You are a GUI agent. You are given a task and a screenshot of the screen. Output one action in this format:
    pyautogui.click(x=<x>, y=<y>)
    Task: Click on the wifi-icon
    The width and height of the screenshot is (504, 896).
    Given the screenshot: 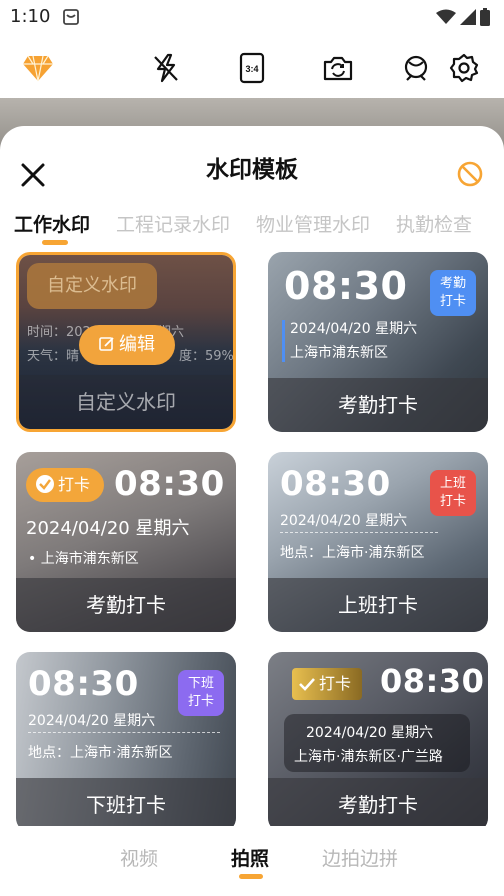 What is the action you would take?
    pyautogui.click(x=446, y=16)
    